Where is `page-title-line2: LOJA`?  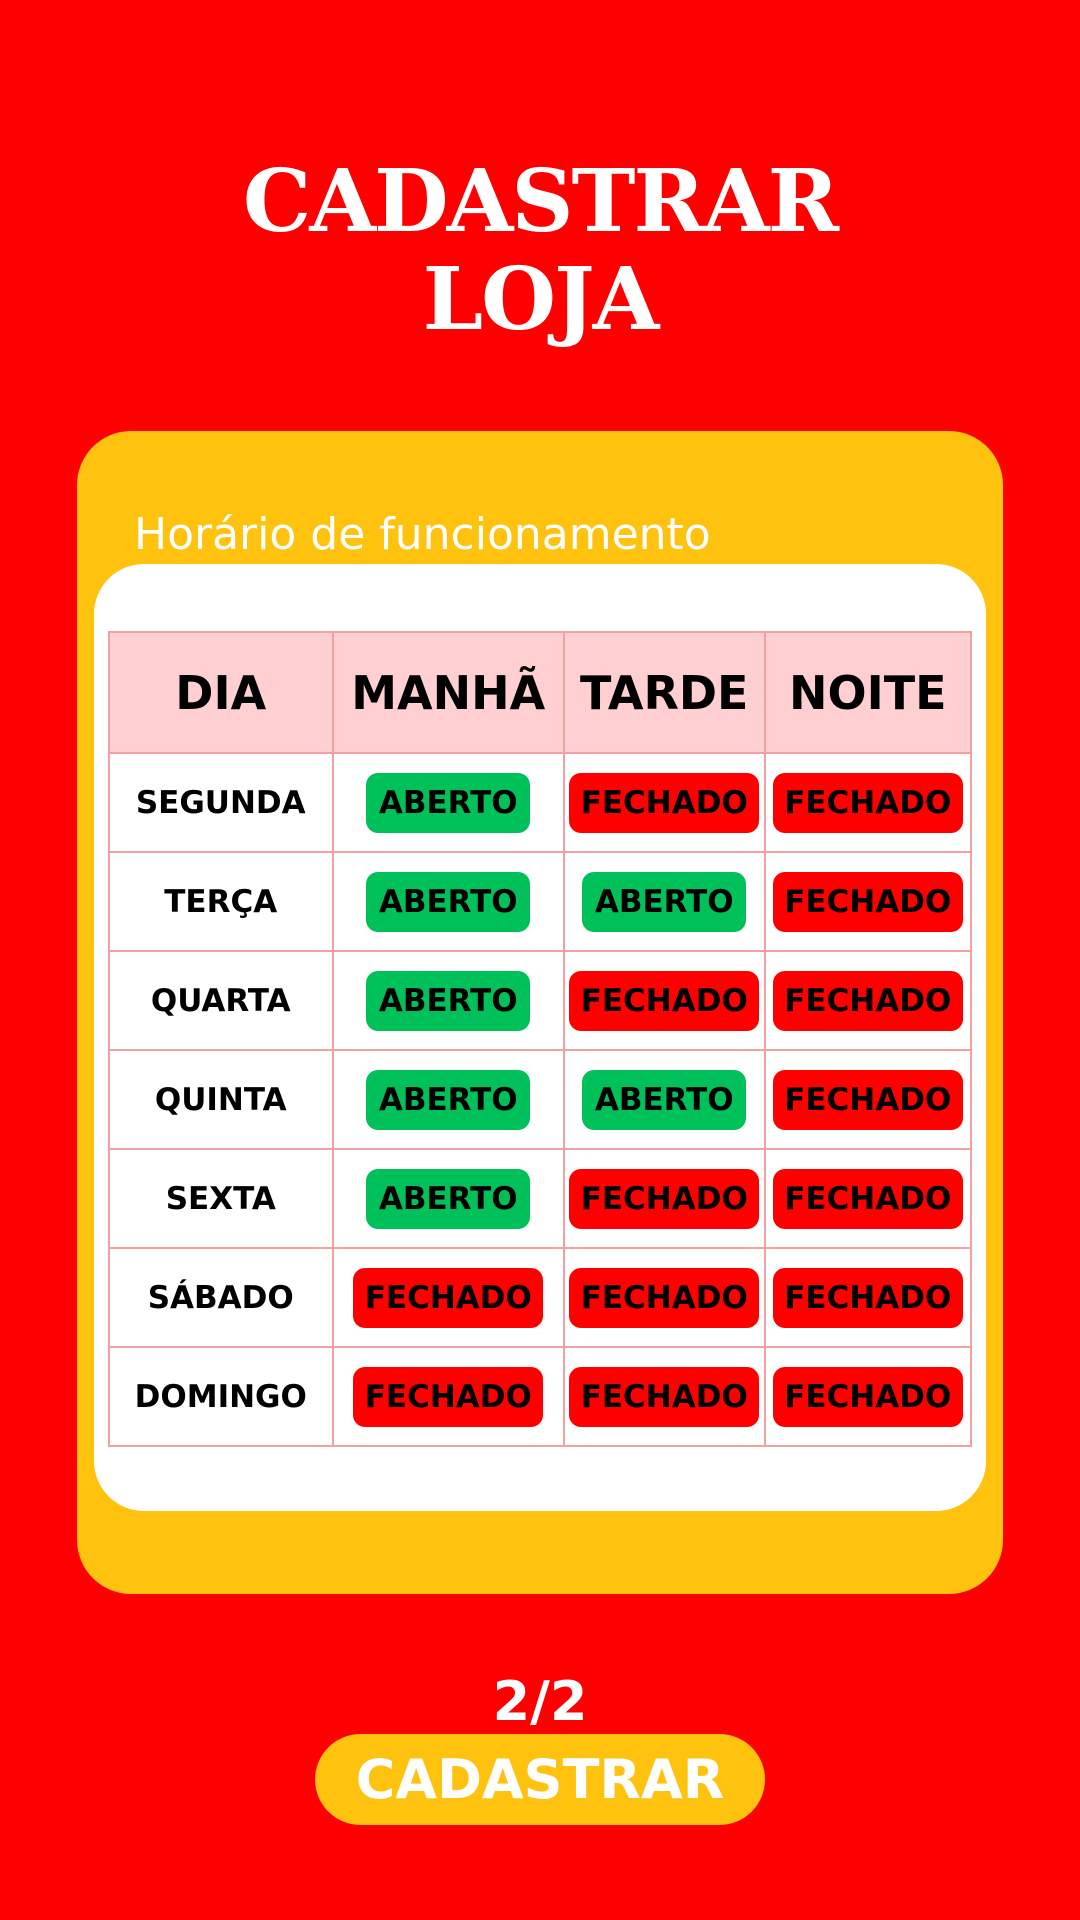
page-title-line2: LOJA is located at coordinates (541, 299).